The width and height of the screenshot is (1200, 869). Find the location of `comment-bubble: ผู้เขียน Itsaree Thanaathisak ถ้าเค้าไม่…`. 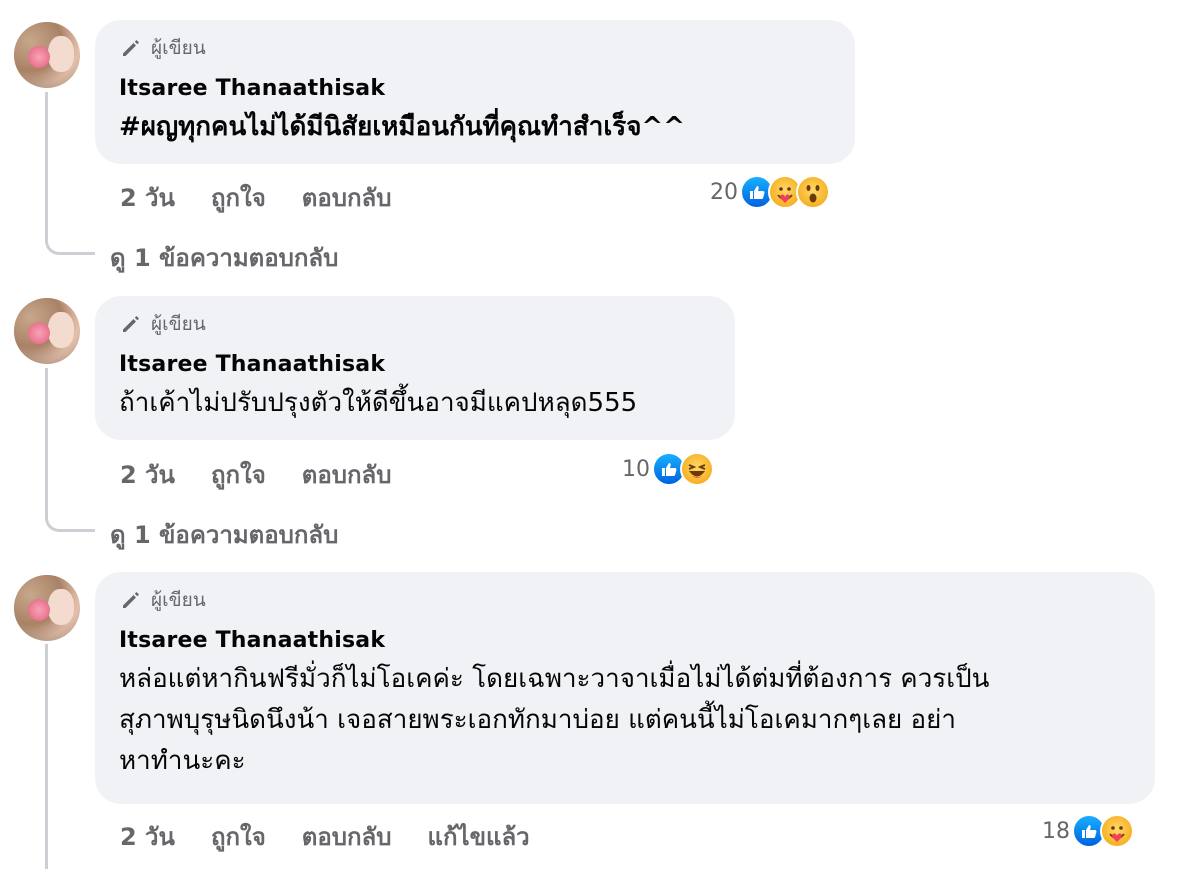

comment-bubble: ผู้เขียน Itsaree Thanaathisak ถ้าเค้าไม่… is located at coordinates (415, 368).